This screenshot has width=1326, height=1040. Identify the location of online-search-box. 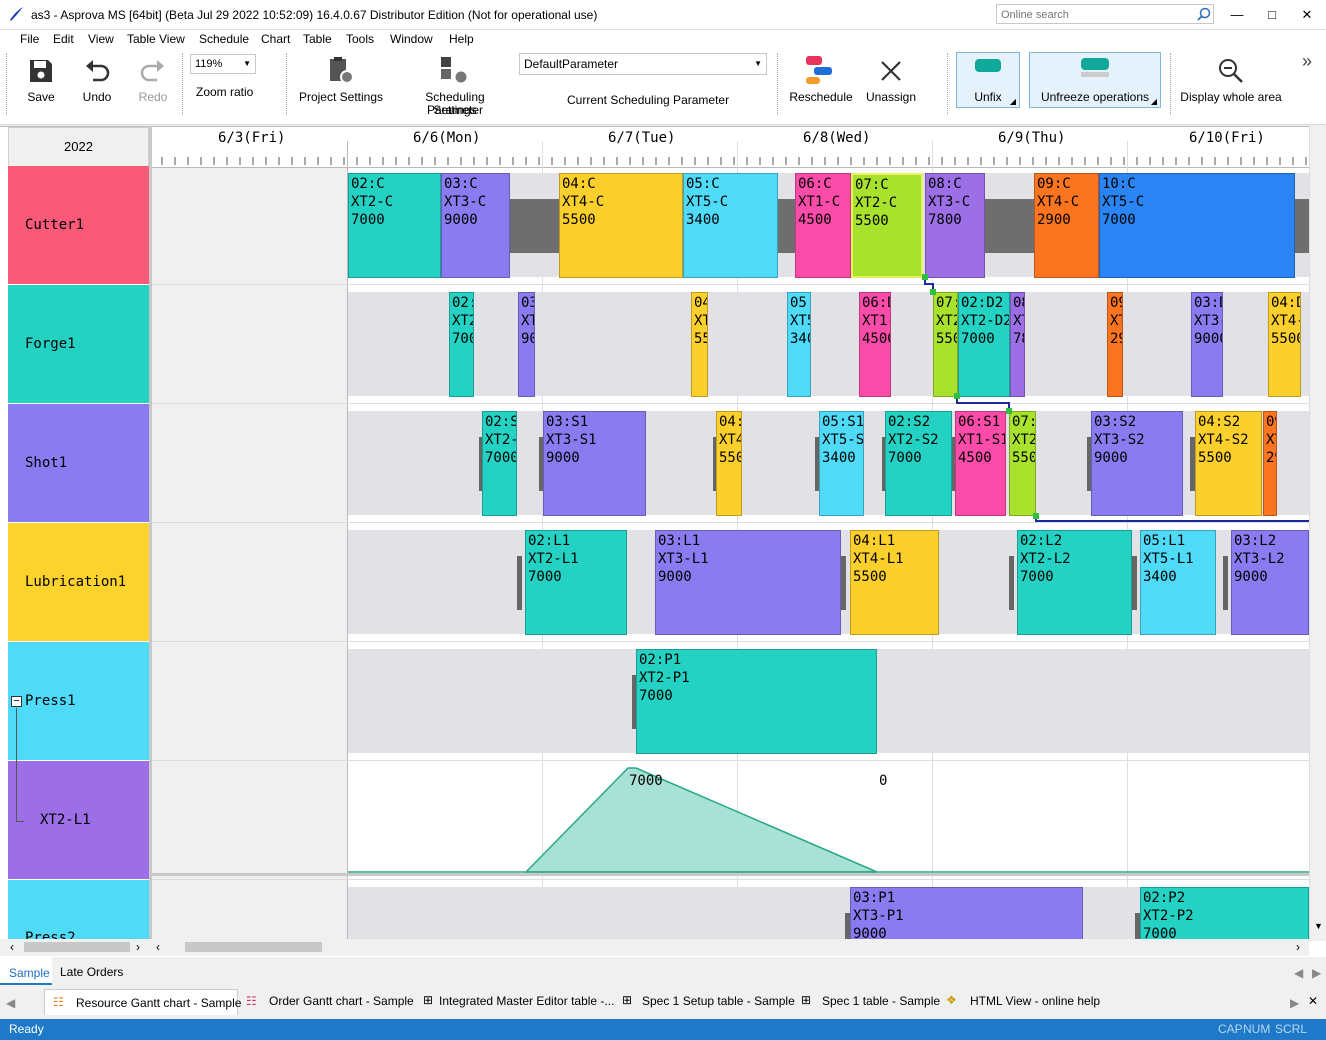
(1105, 14).